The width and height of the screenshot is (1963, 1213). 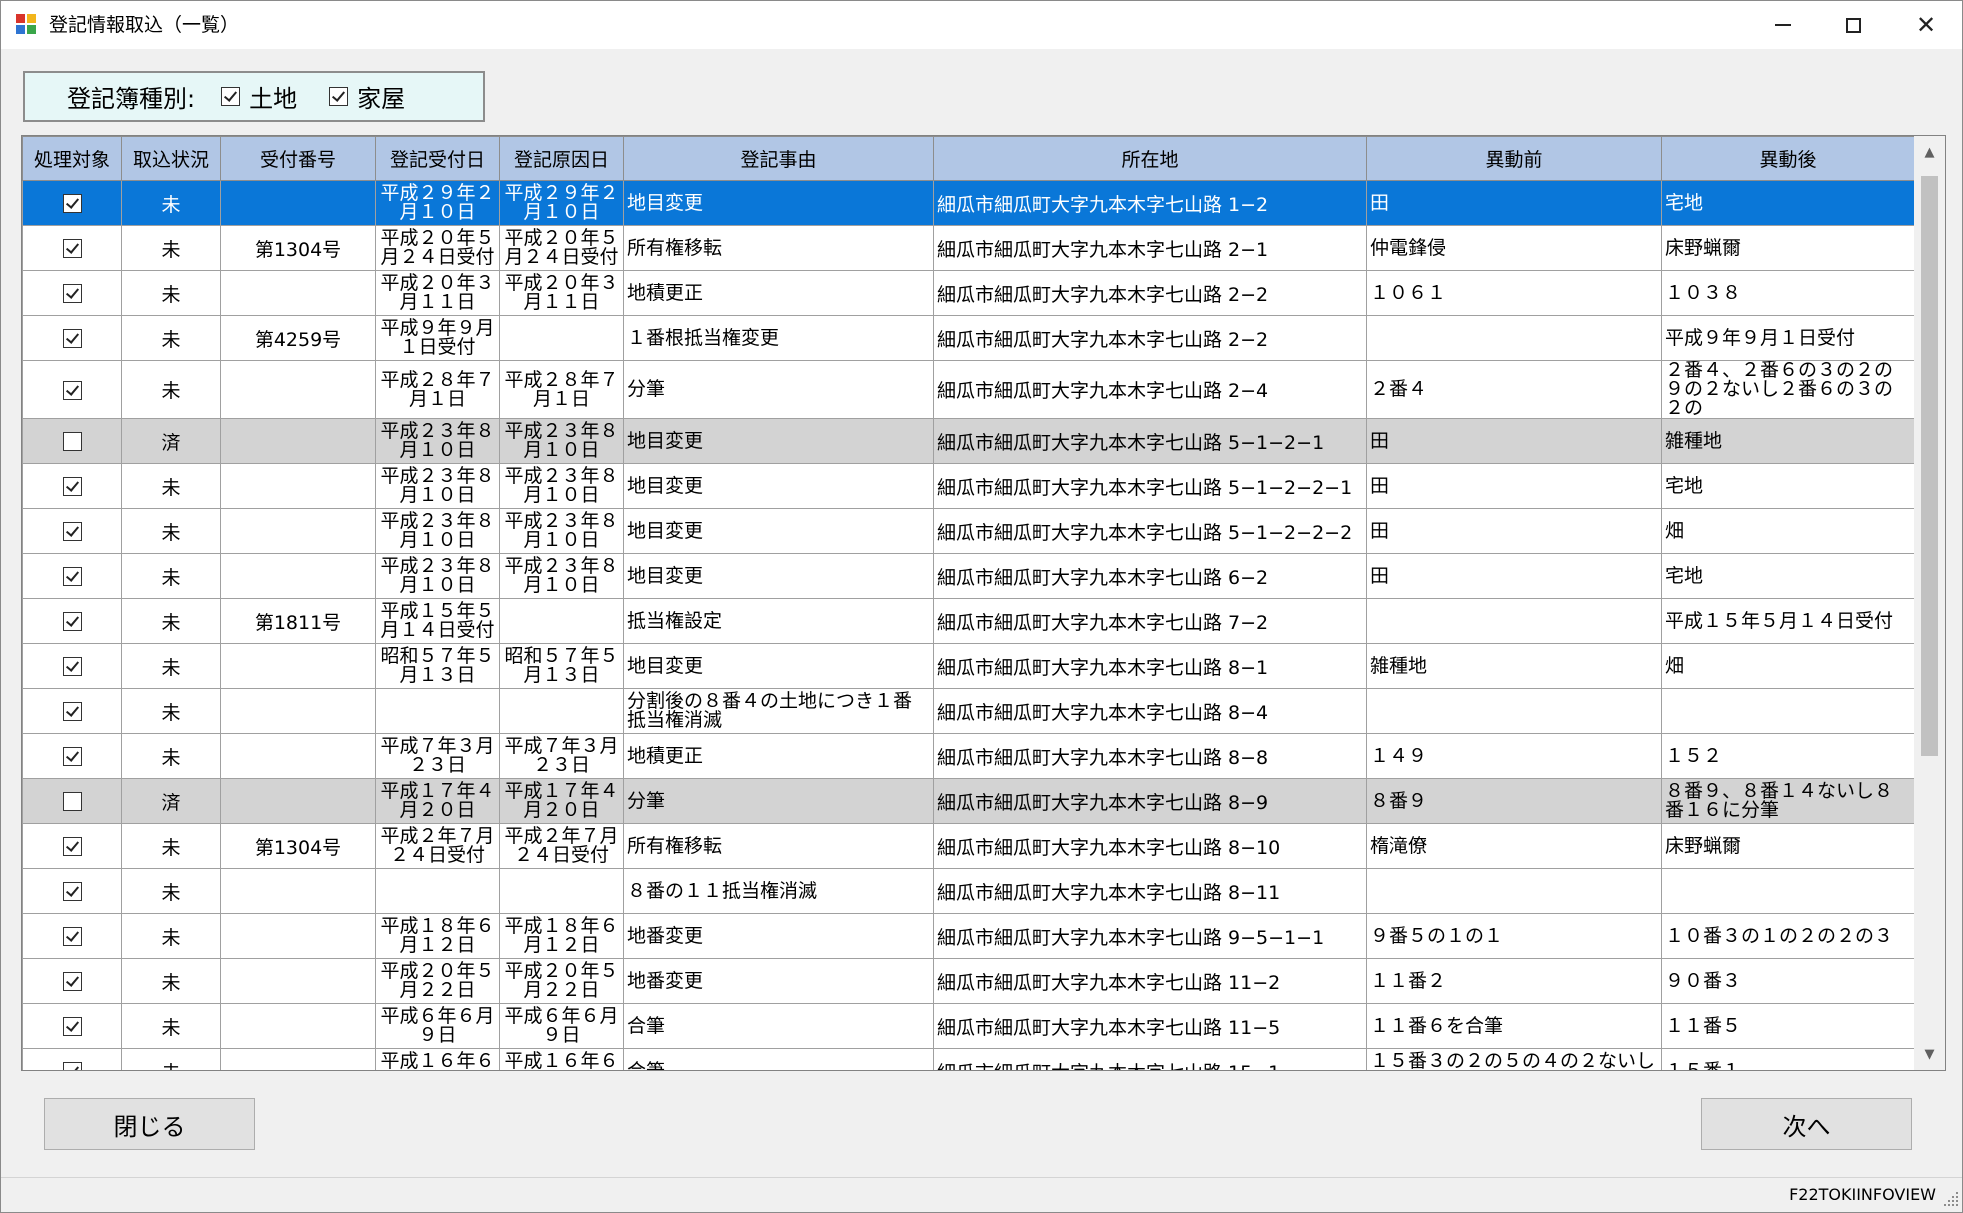 I want to click on cell-receipt-date: 平成１８年６月１２日, so click(x=437, y=936).